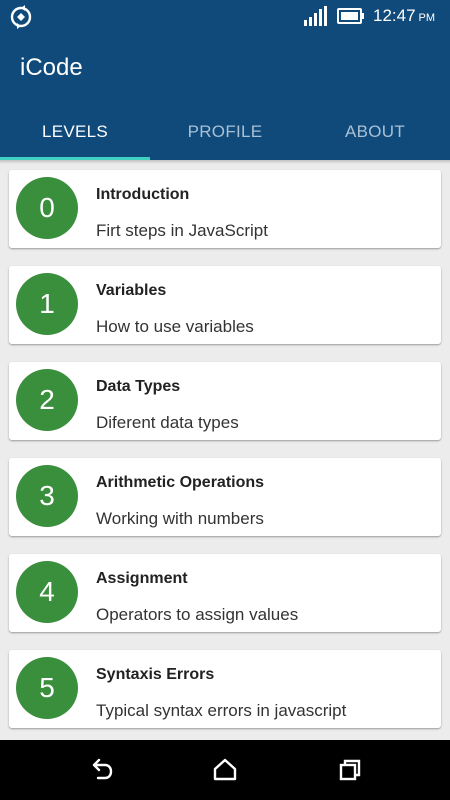  What do you see at coordinates (155, 674) in the screenshot?
I see `level-title: Syntaxis Errors` at bounding box center [155, 674].